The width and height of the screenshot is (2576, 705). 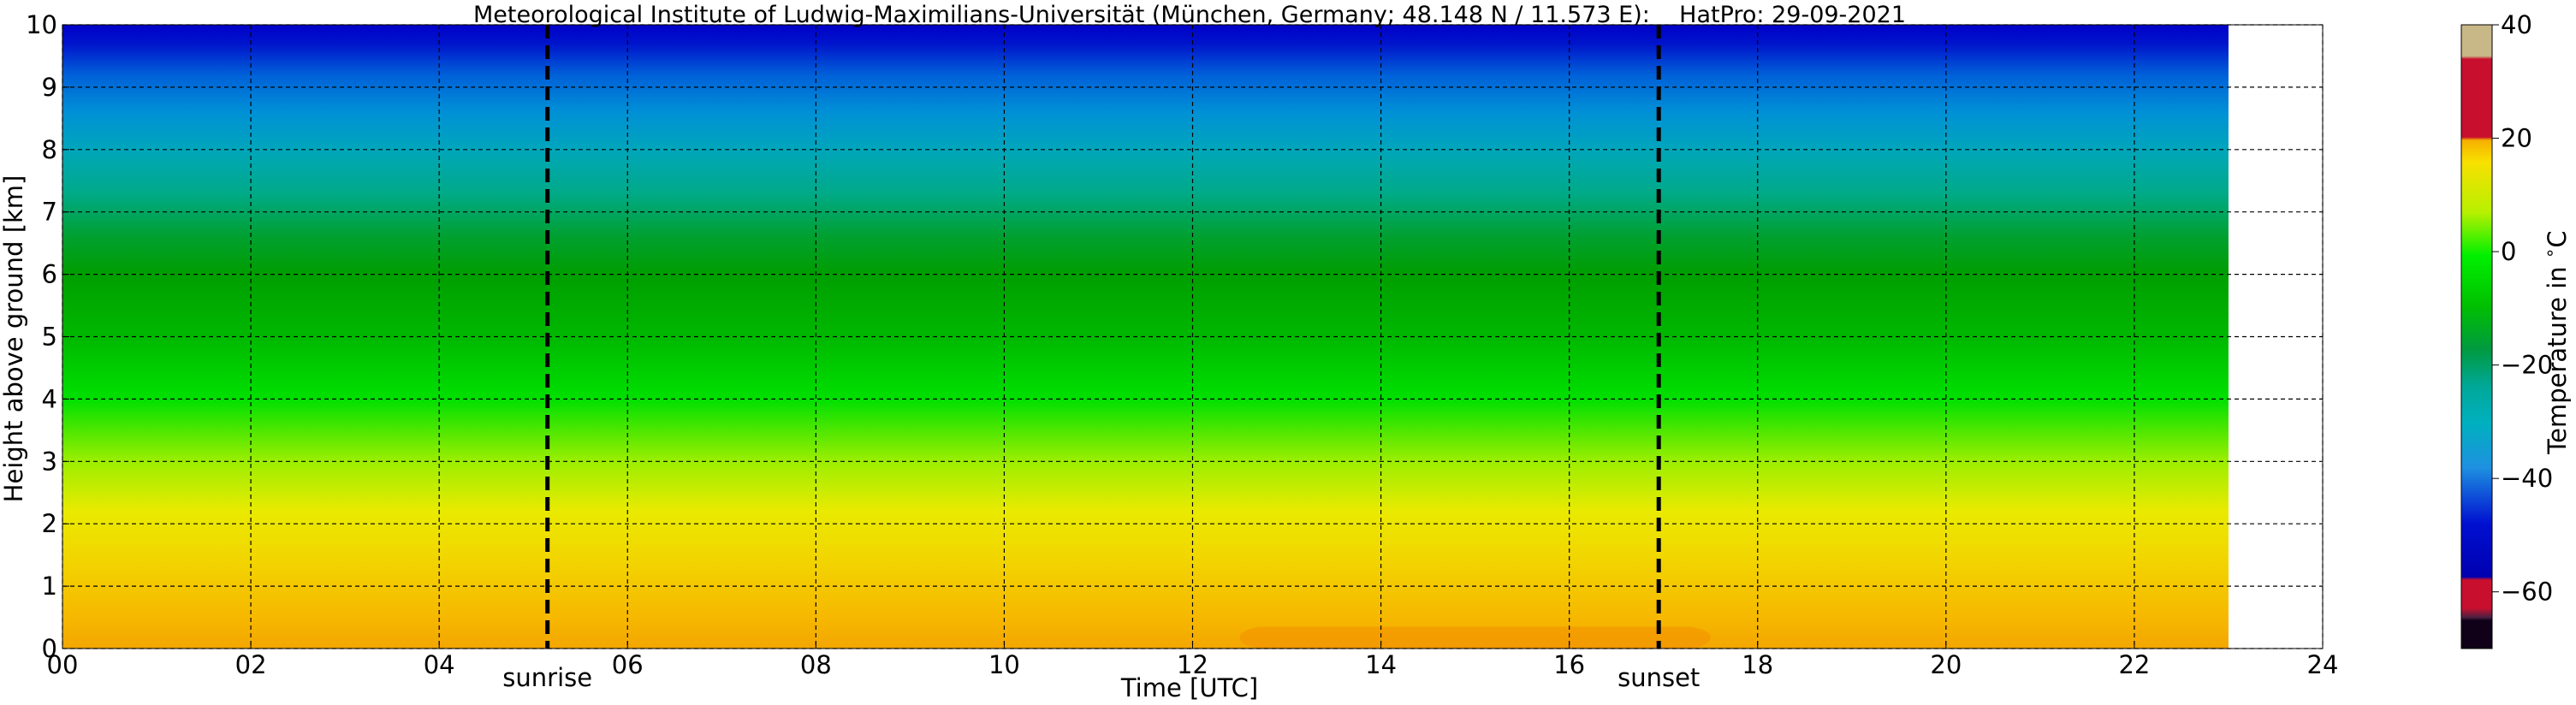 I want to click on colorbar-tick-label: −40, so click(x=2527, y=478).